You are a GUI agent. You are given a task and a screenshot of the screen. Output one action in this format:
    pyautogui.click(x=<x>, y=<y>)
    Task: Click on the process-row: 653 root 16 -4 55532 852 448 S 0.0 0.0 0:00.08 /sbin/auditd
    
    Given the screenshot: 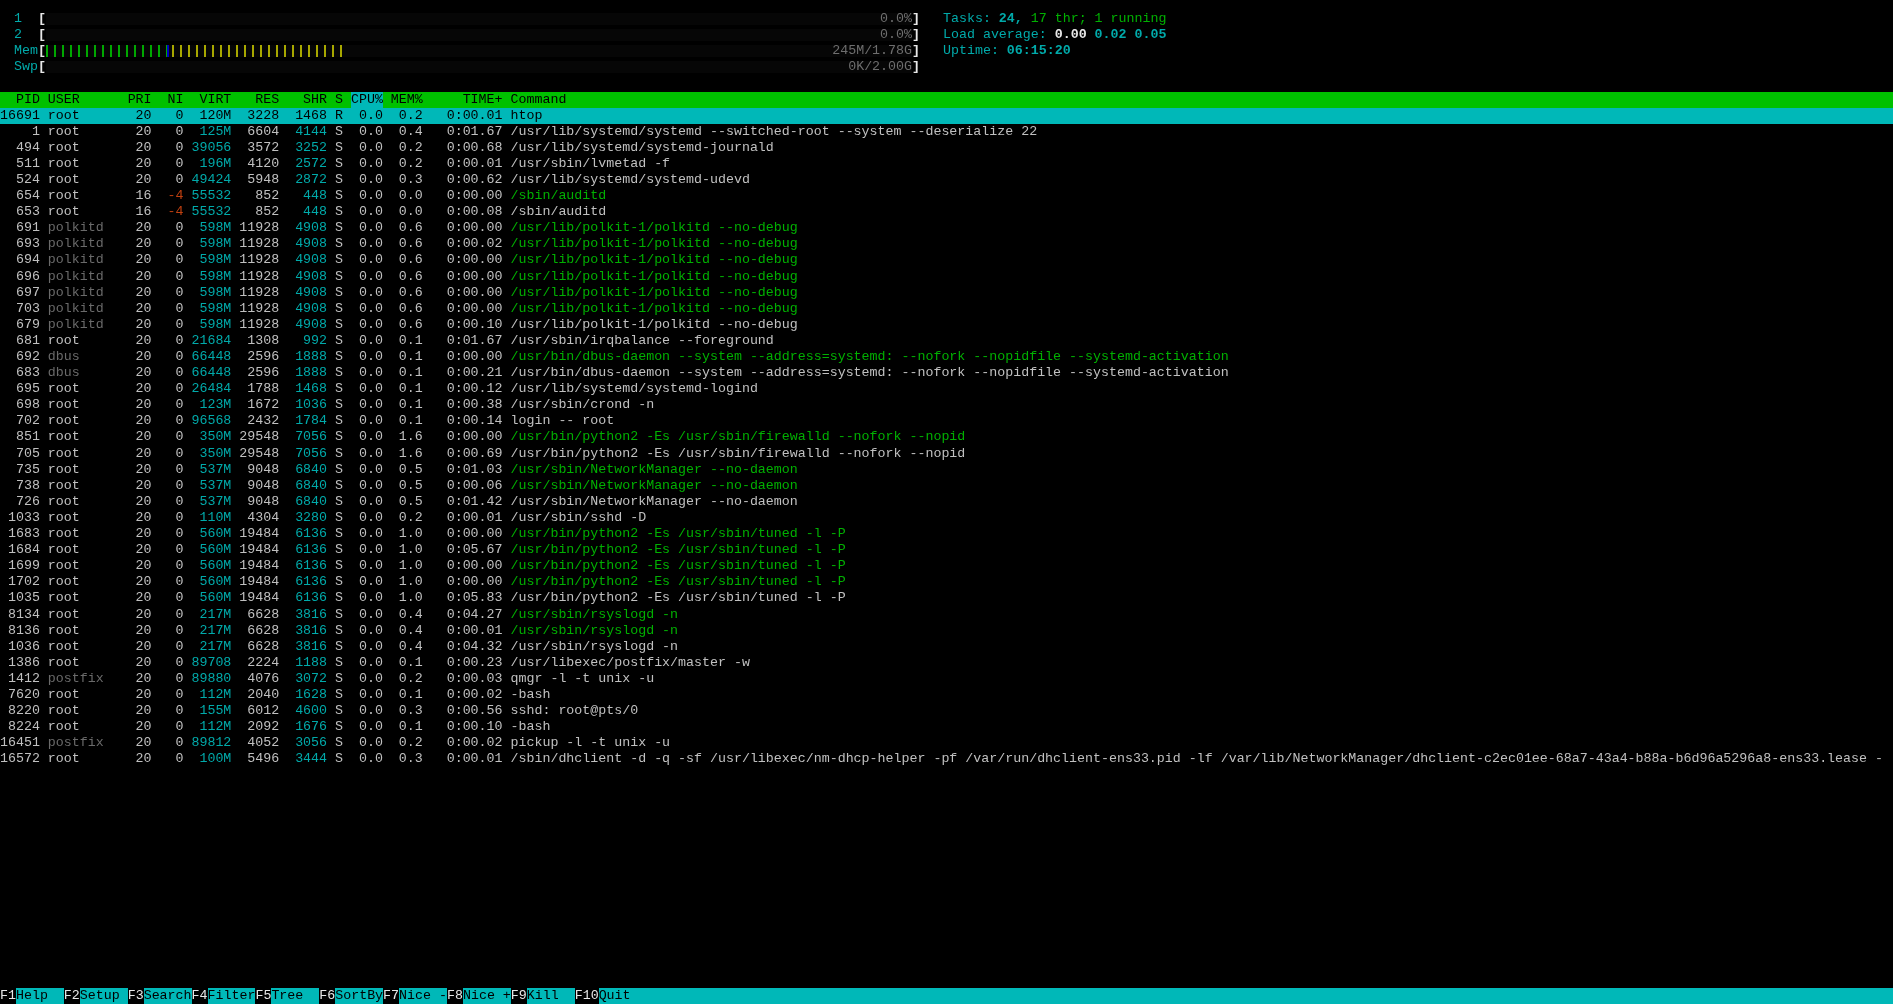 What is the action you would take?
    pyautogui.click(x=946, y=212)
    